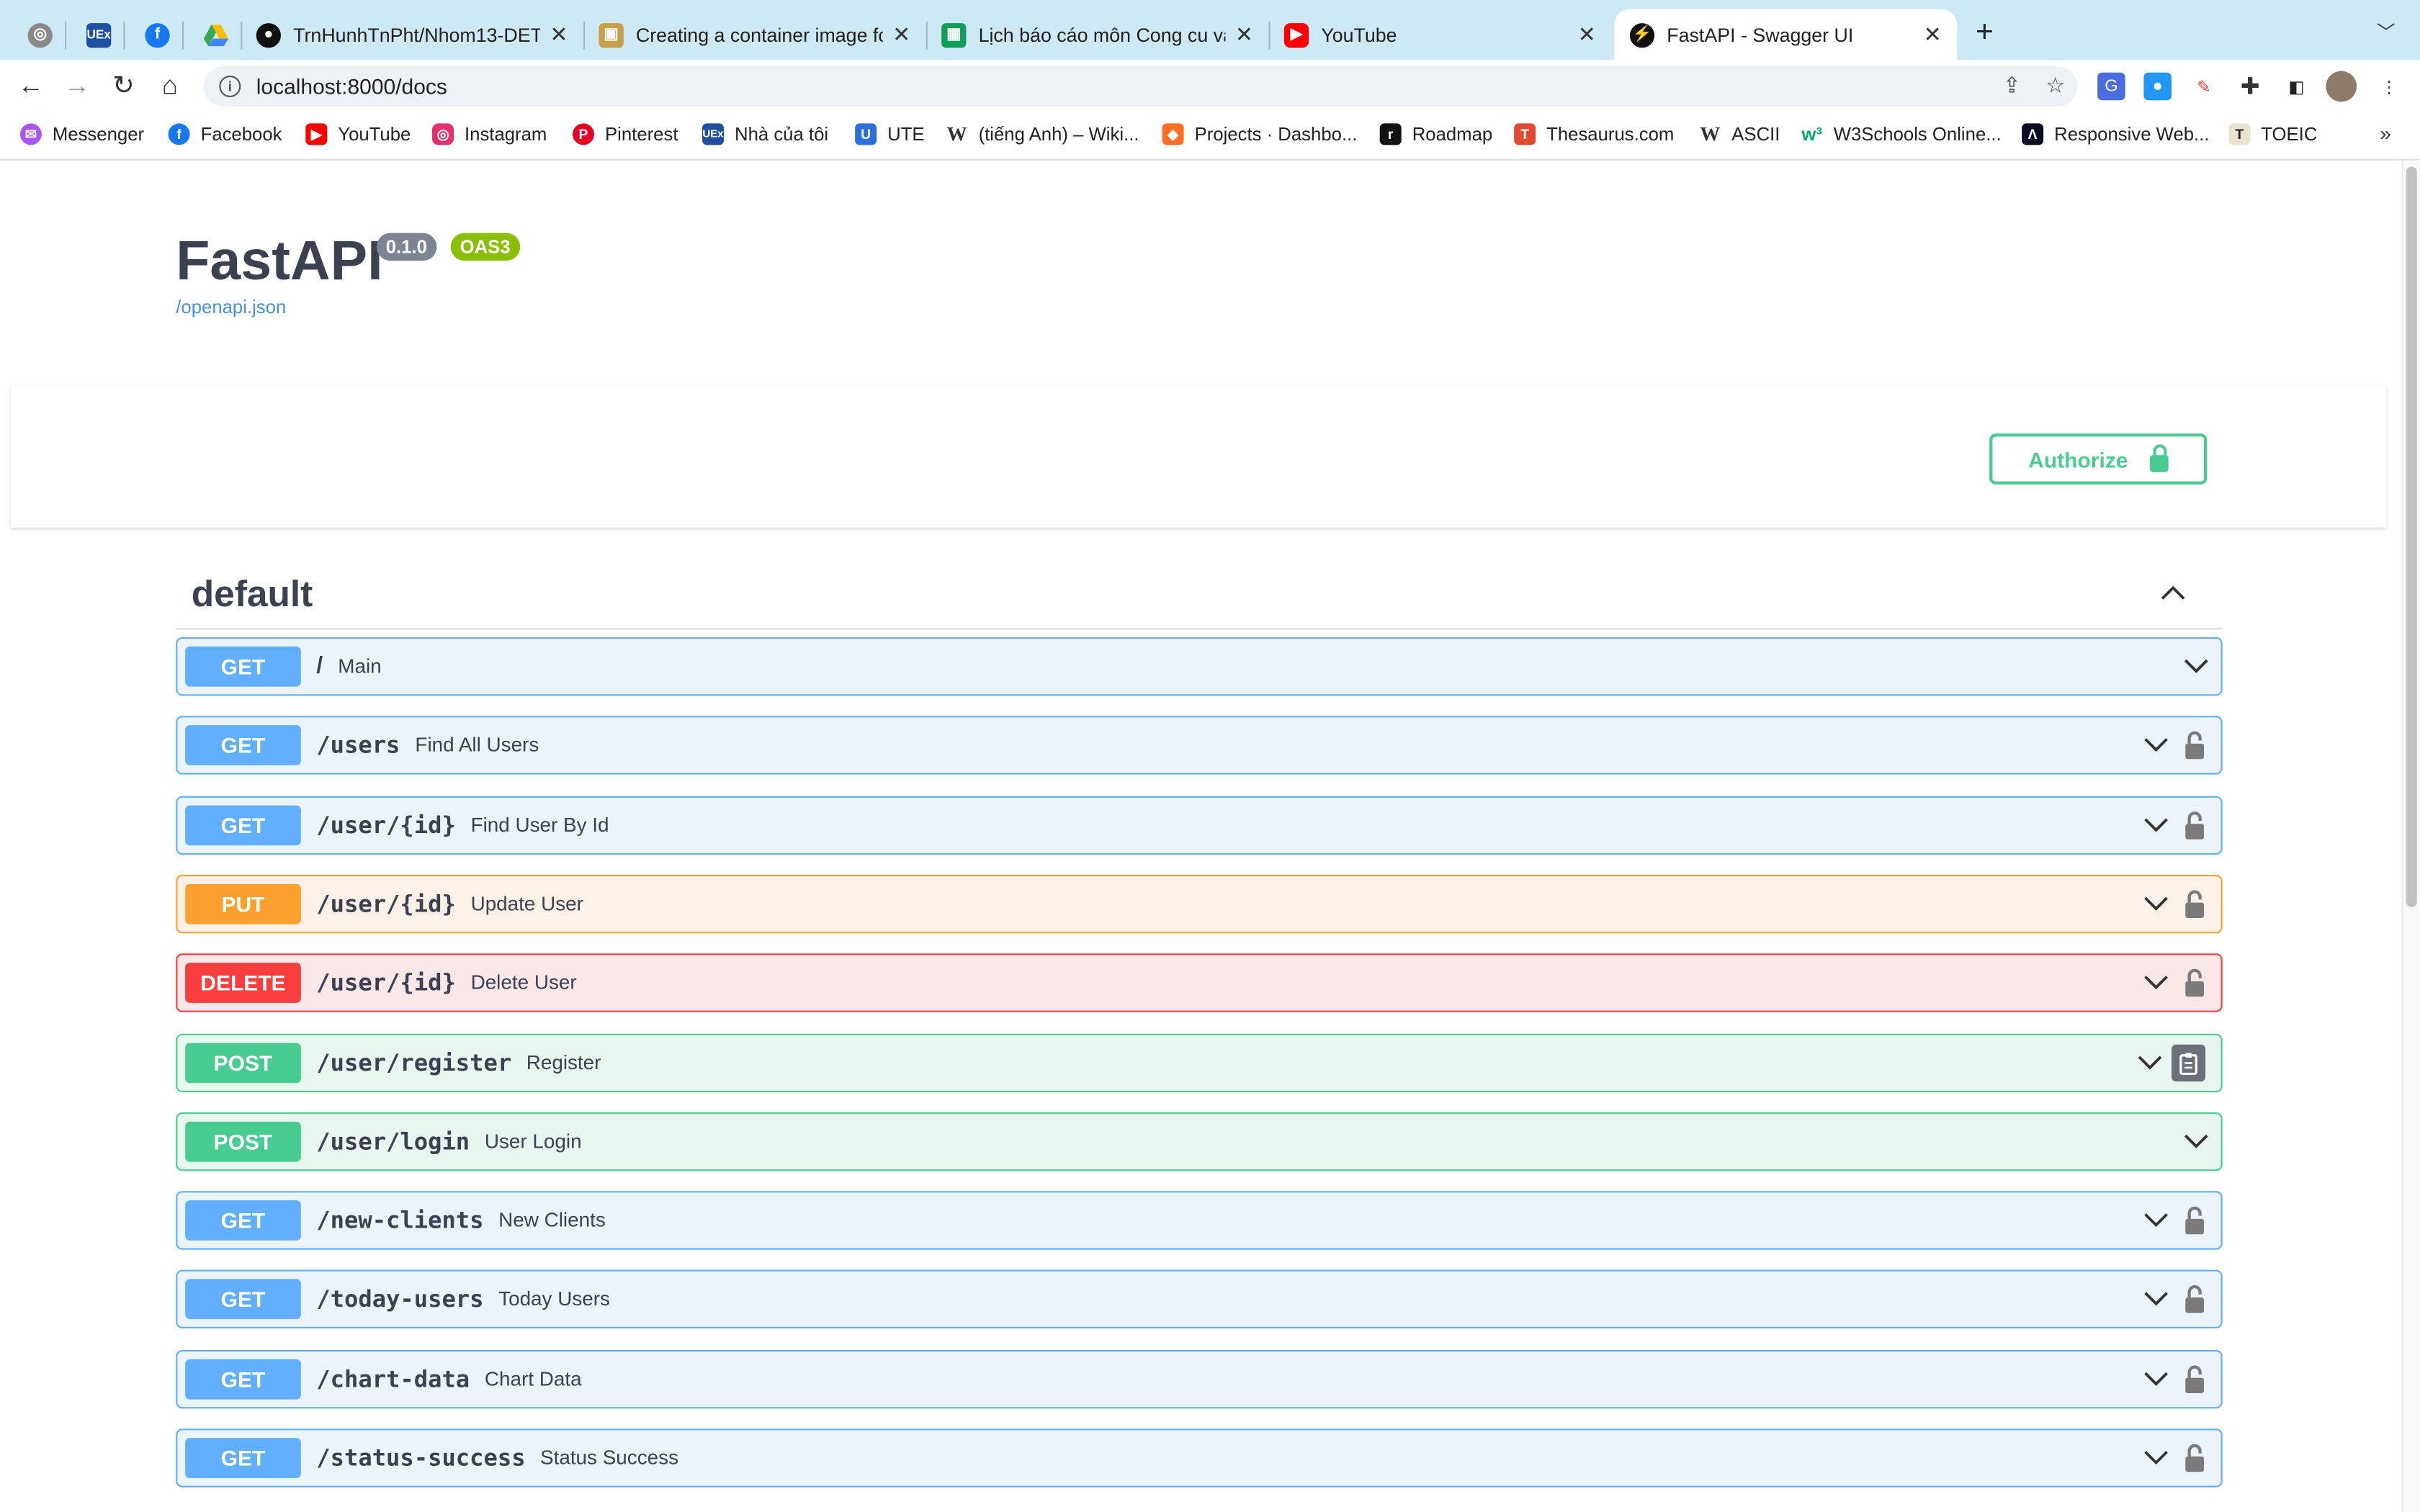 This screenshot has height=1512, width=2420. I want to click on reload-icon: ↻, so click(124, 86).